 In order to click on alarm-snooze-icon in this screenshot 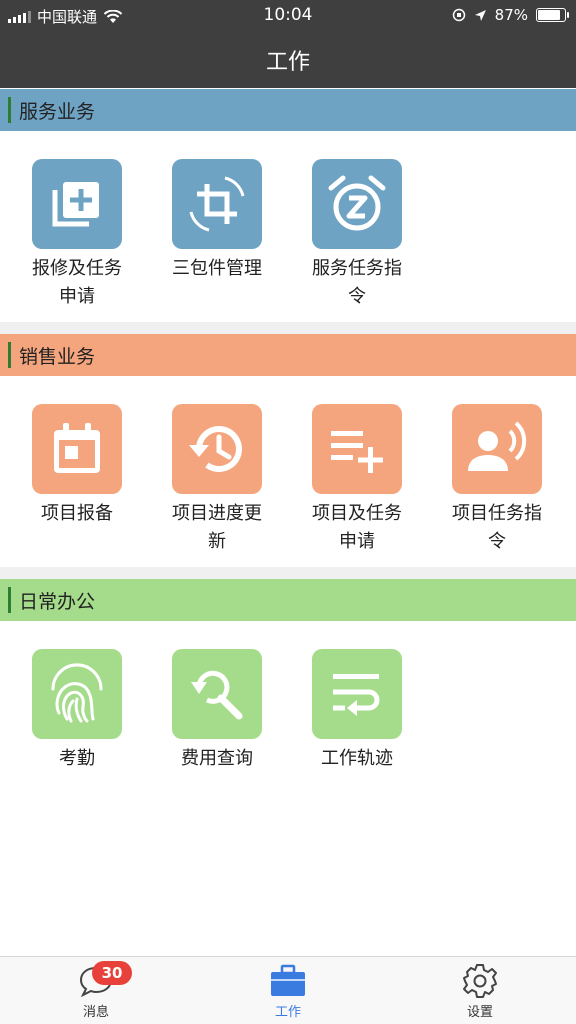, I will do `click(357, 204)`.